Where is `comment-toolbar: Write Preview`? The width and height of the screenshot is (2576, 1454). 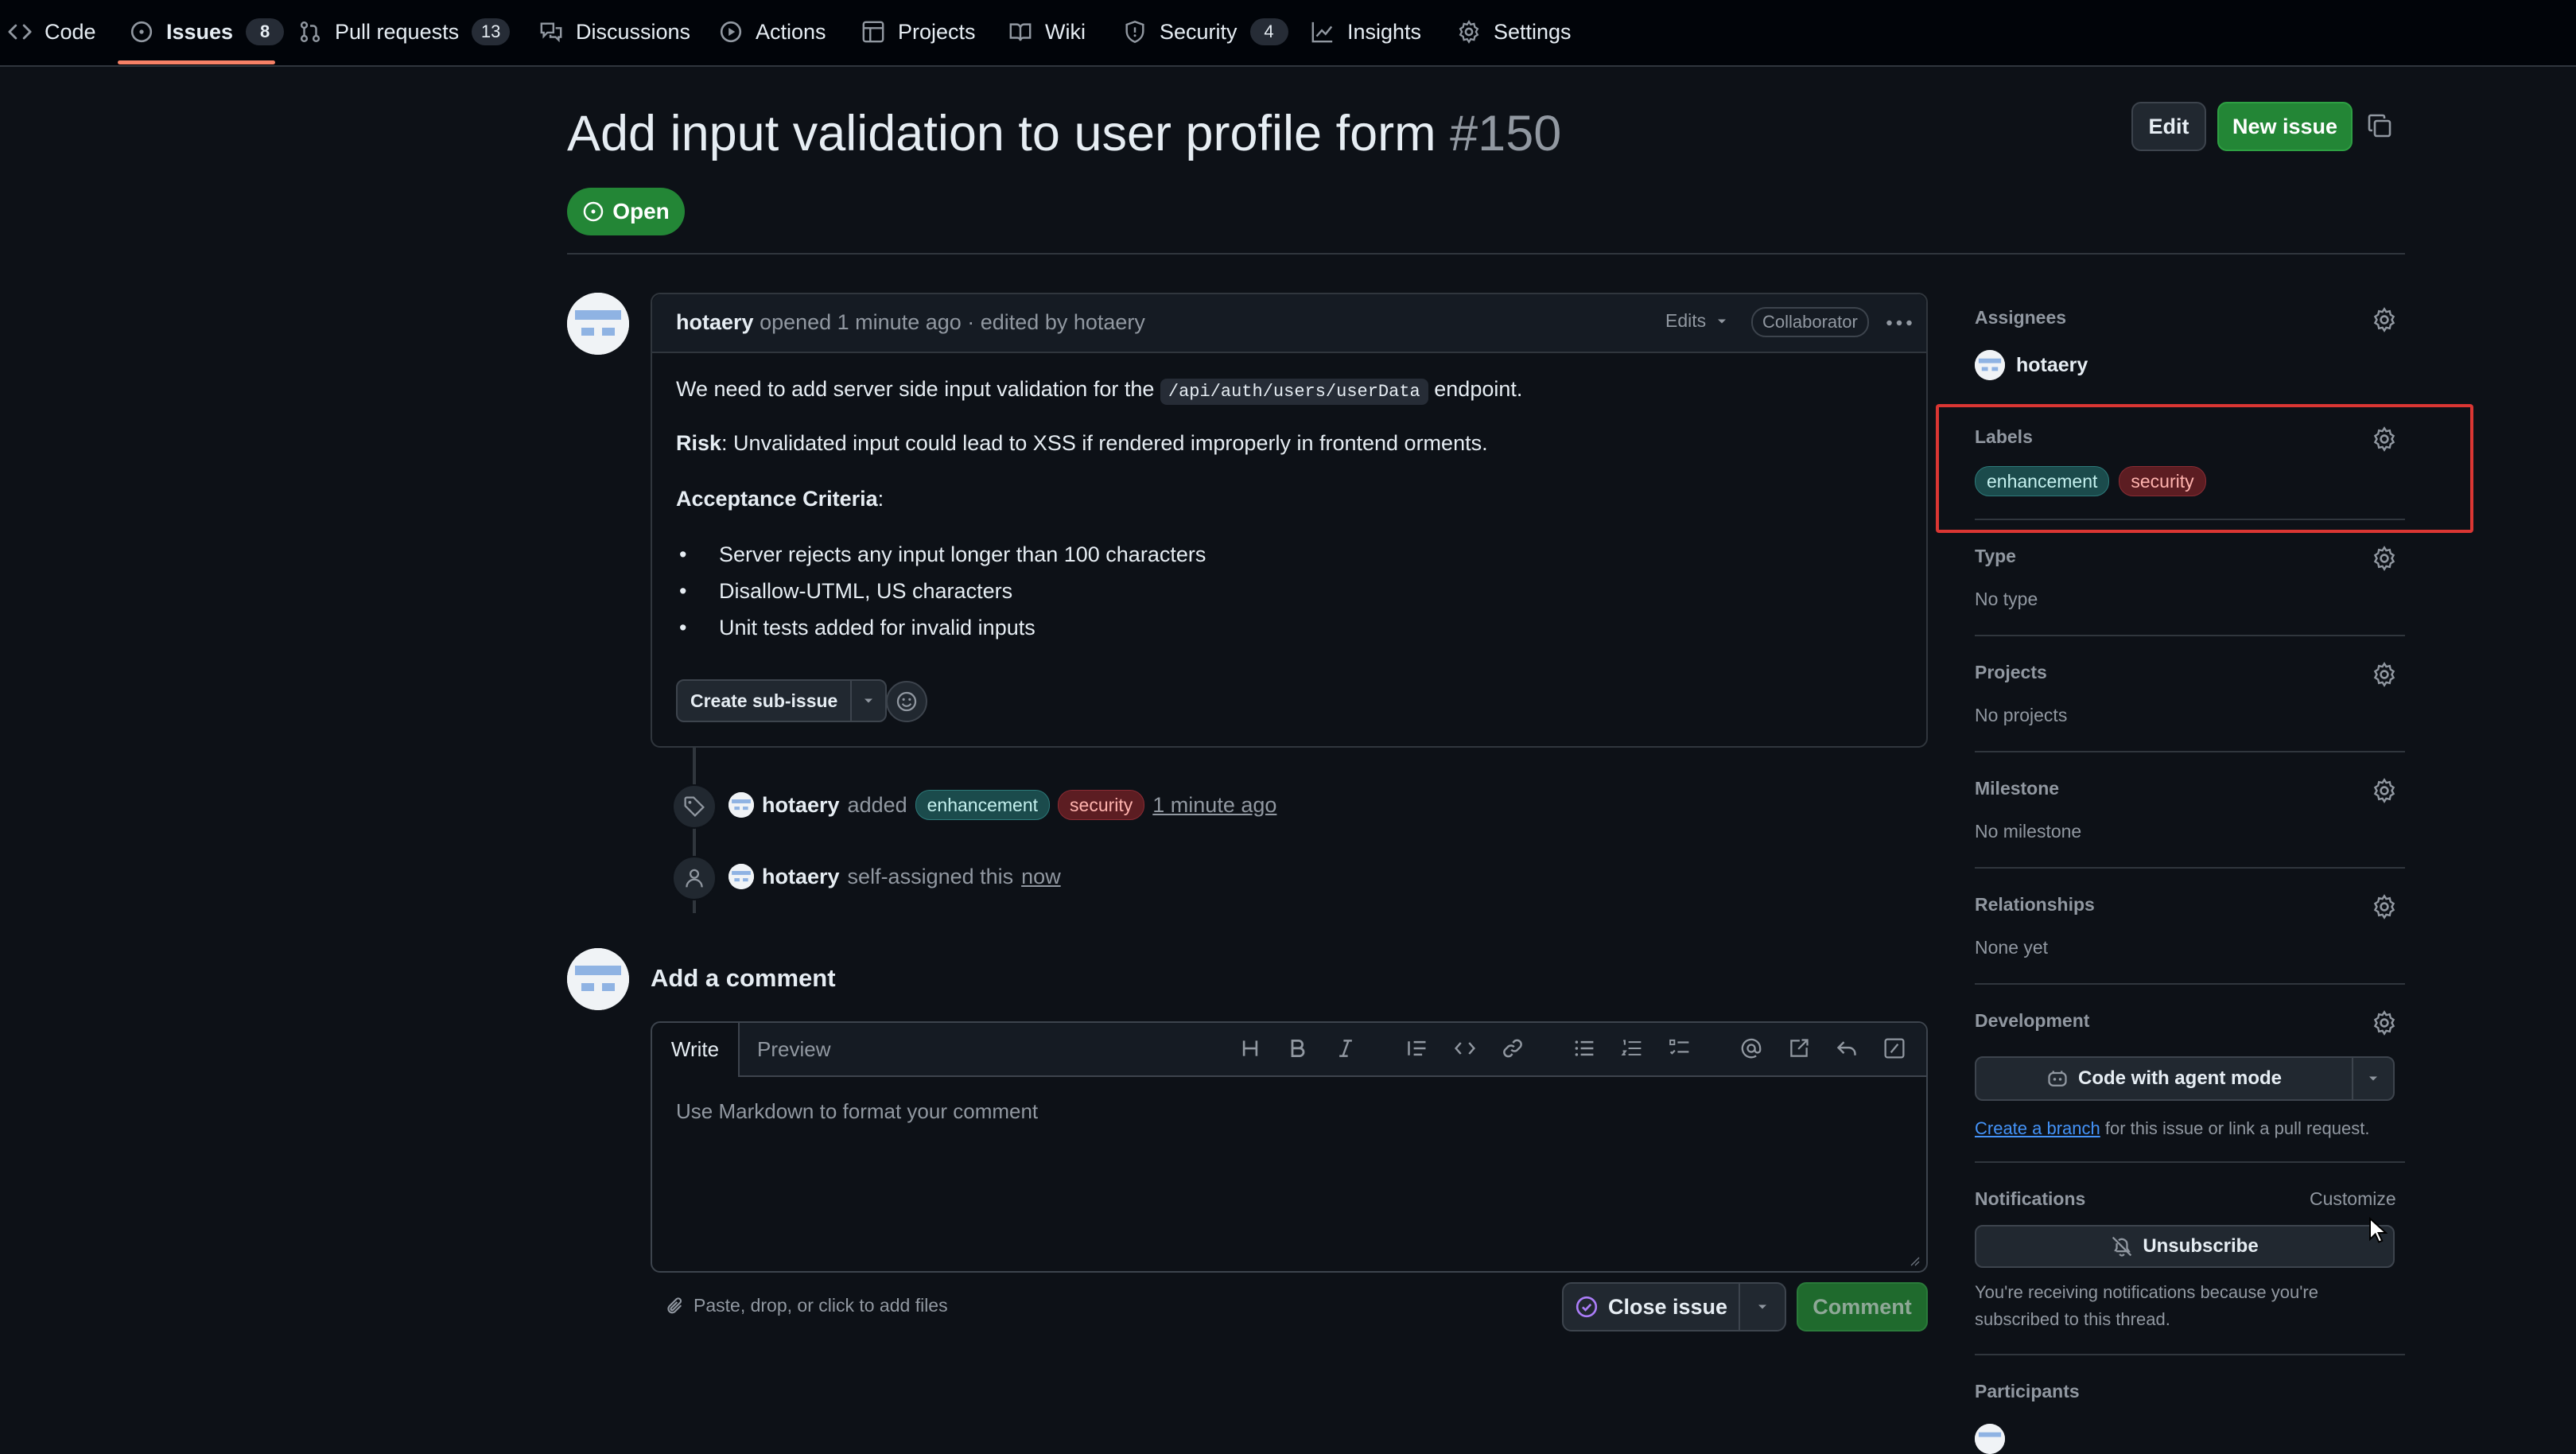 comment-toolbar: Write Preview is located at coordinates (1289, 1050).